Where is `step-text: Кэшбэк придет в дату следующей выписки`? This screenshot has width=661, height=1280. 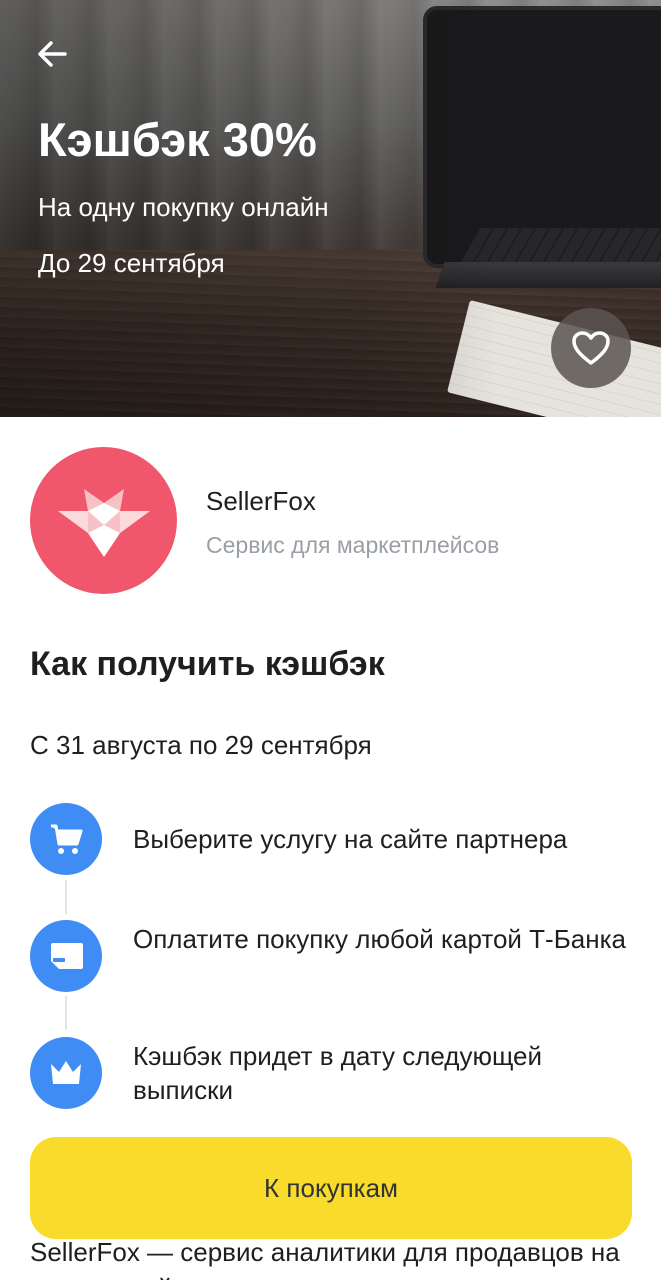
step-text: Кэшбэк придет в дату следующей выписки is located at coordinates (338, 1073).